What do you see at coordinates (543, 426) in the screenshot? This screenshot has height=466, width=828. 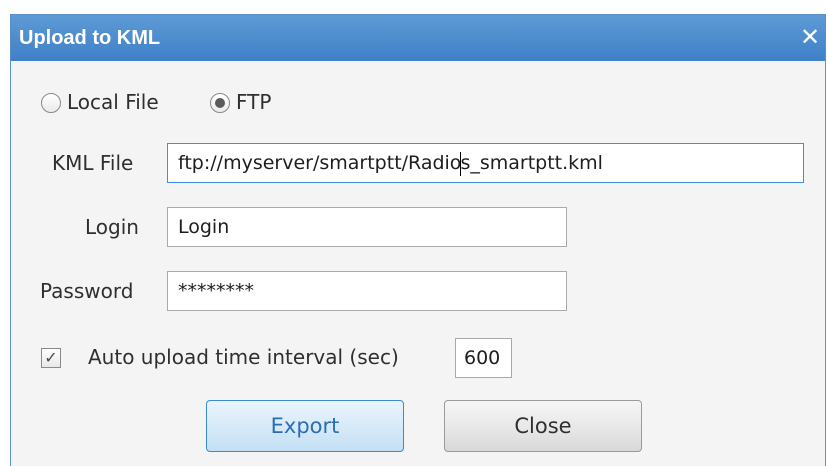 I see `close-button: Close` at bounding box center [543, 426].